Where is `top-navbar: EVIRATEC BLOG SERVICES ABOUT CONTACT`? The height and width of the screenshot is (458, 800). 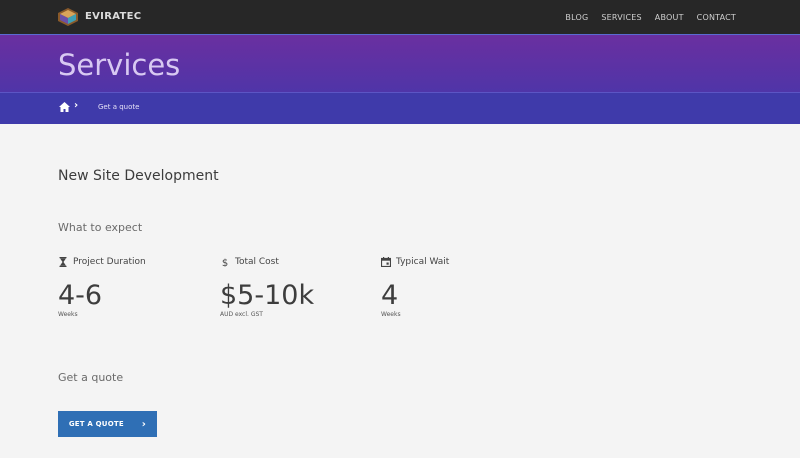 top-navbar: EVIRATEC BLOG SERVICES ABOUT CONTACT is located at coordinates (400, 17).